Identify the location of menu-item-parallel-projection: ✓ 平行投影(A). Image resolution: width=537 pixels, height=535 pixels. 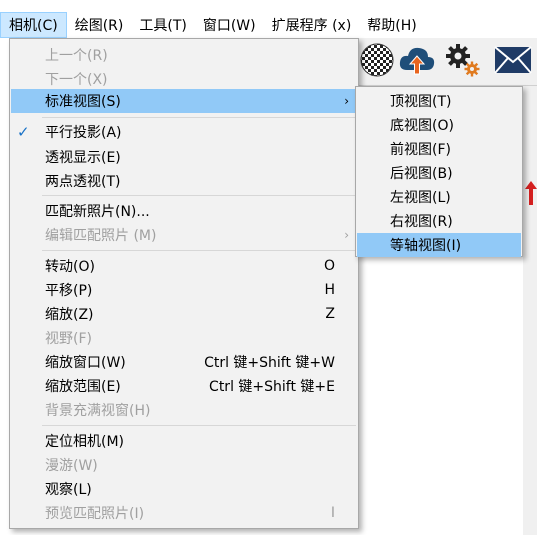
(184, 132).